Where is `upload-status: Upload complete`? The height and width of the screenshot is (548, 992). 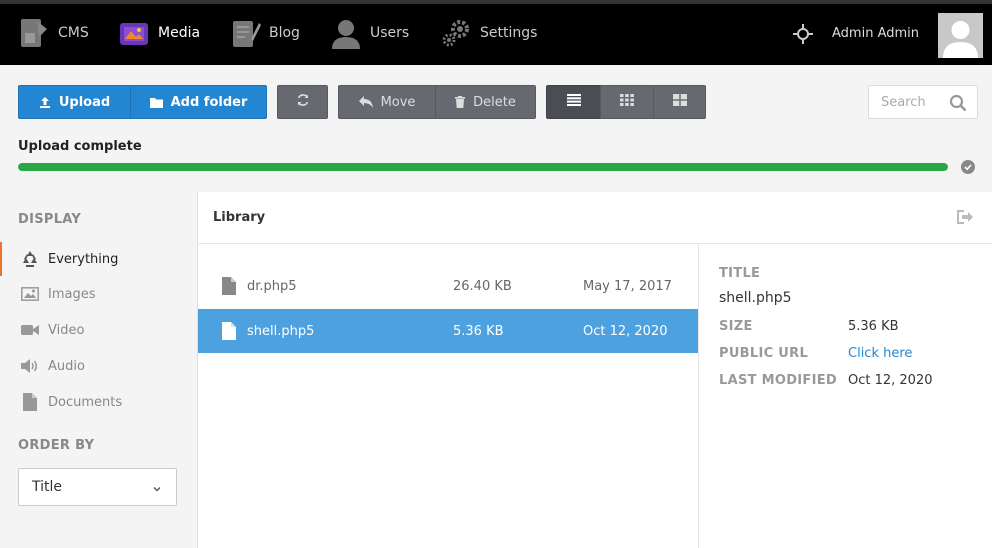 upload-status: Upload complete is located at coordinates (80, 146).